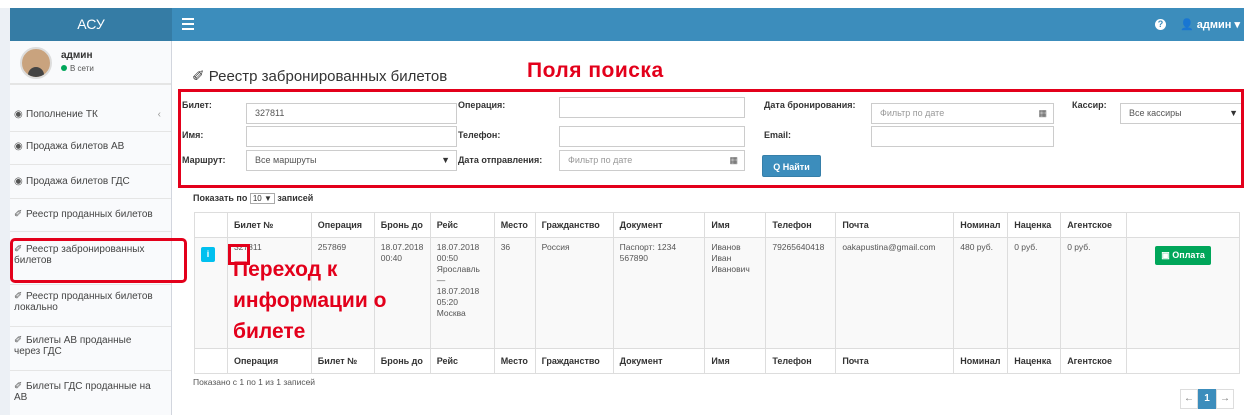 Image resolution: width=1244 pixels, height=415 pixels. Describe the element at coordinates (1094, 361) in the screenshot. I see `foot-col-header-13: Агентское` at that location.